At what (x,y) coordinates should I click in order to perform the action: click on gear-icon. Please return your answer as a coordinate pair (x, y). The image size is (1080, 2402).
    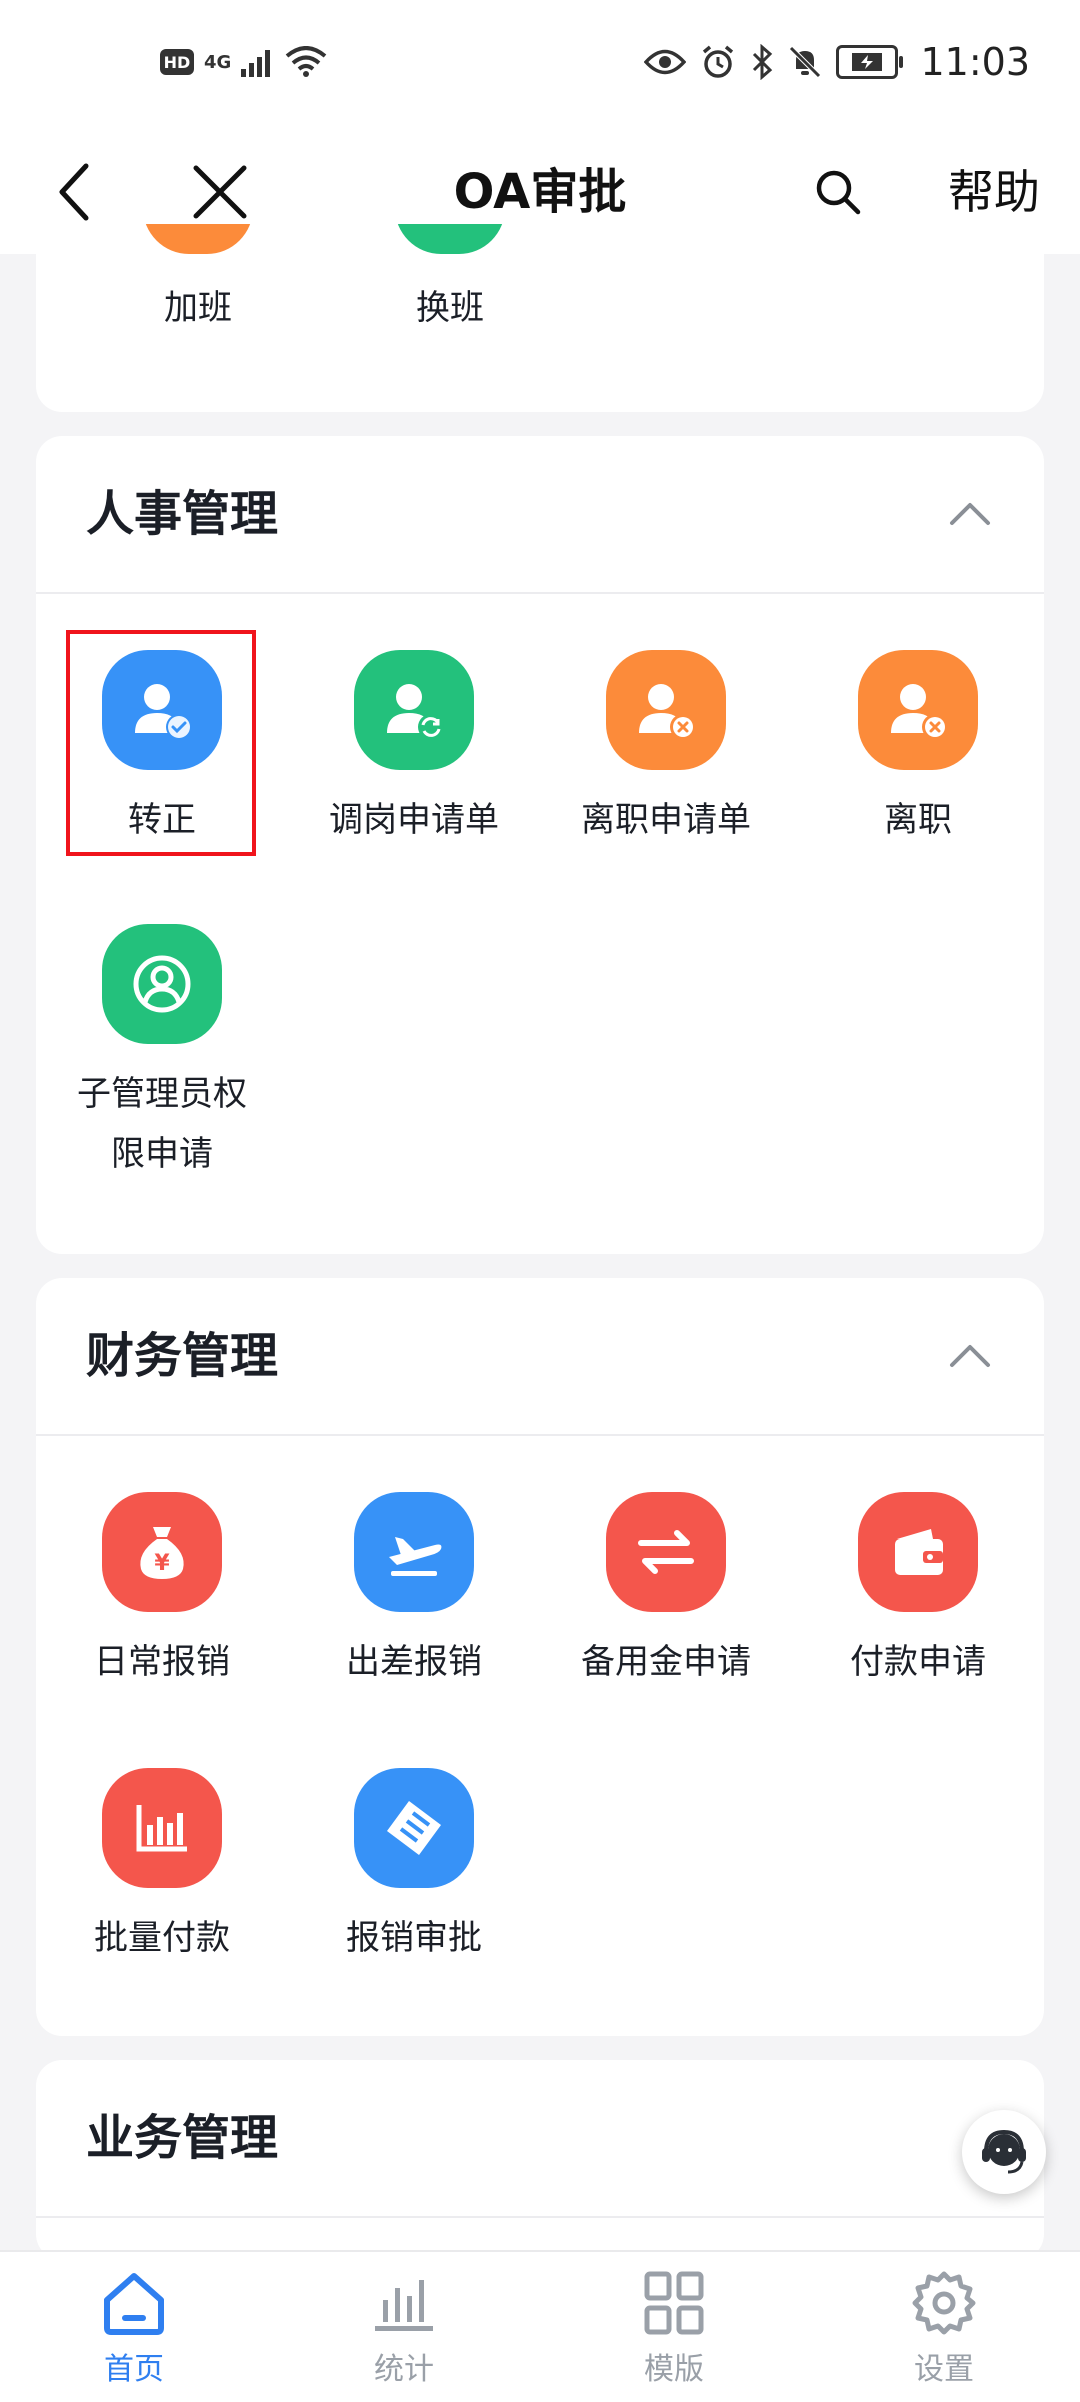
    Looking at the image, I should click on (944, 2303).